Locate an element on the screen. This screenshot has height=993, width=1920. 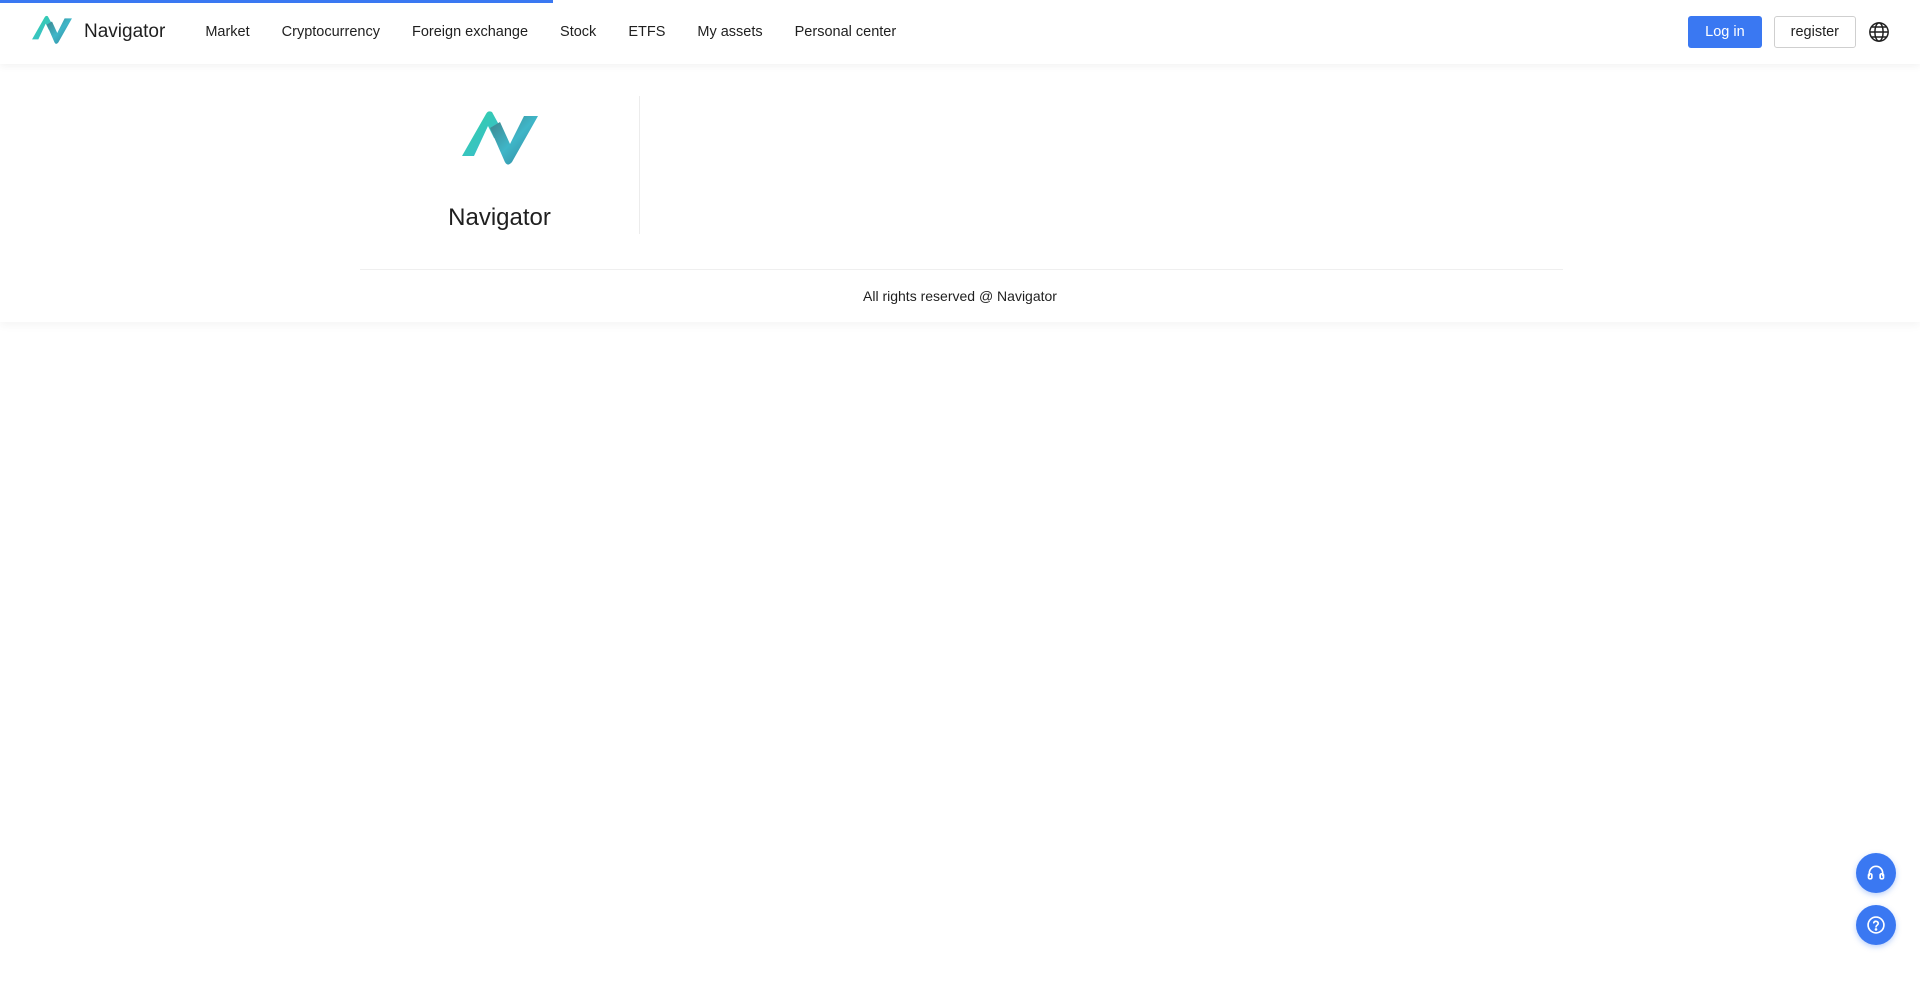
nav-item-cryptocurrency: Cryptocurrency is located at coordinates (331, 32).